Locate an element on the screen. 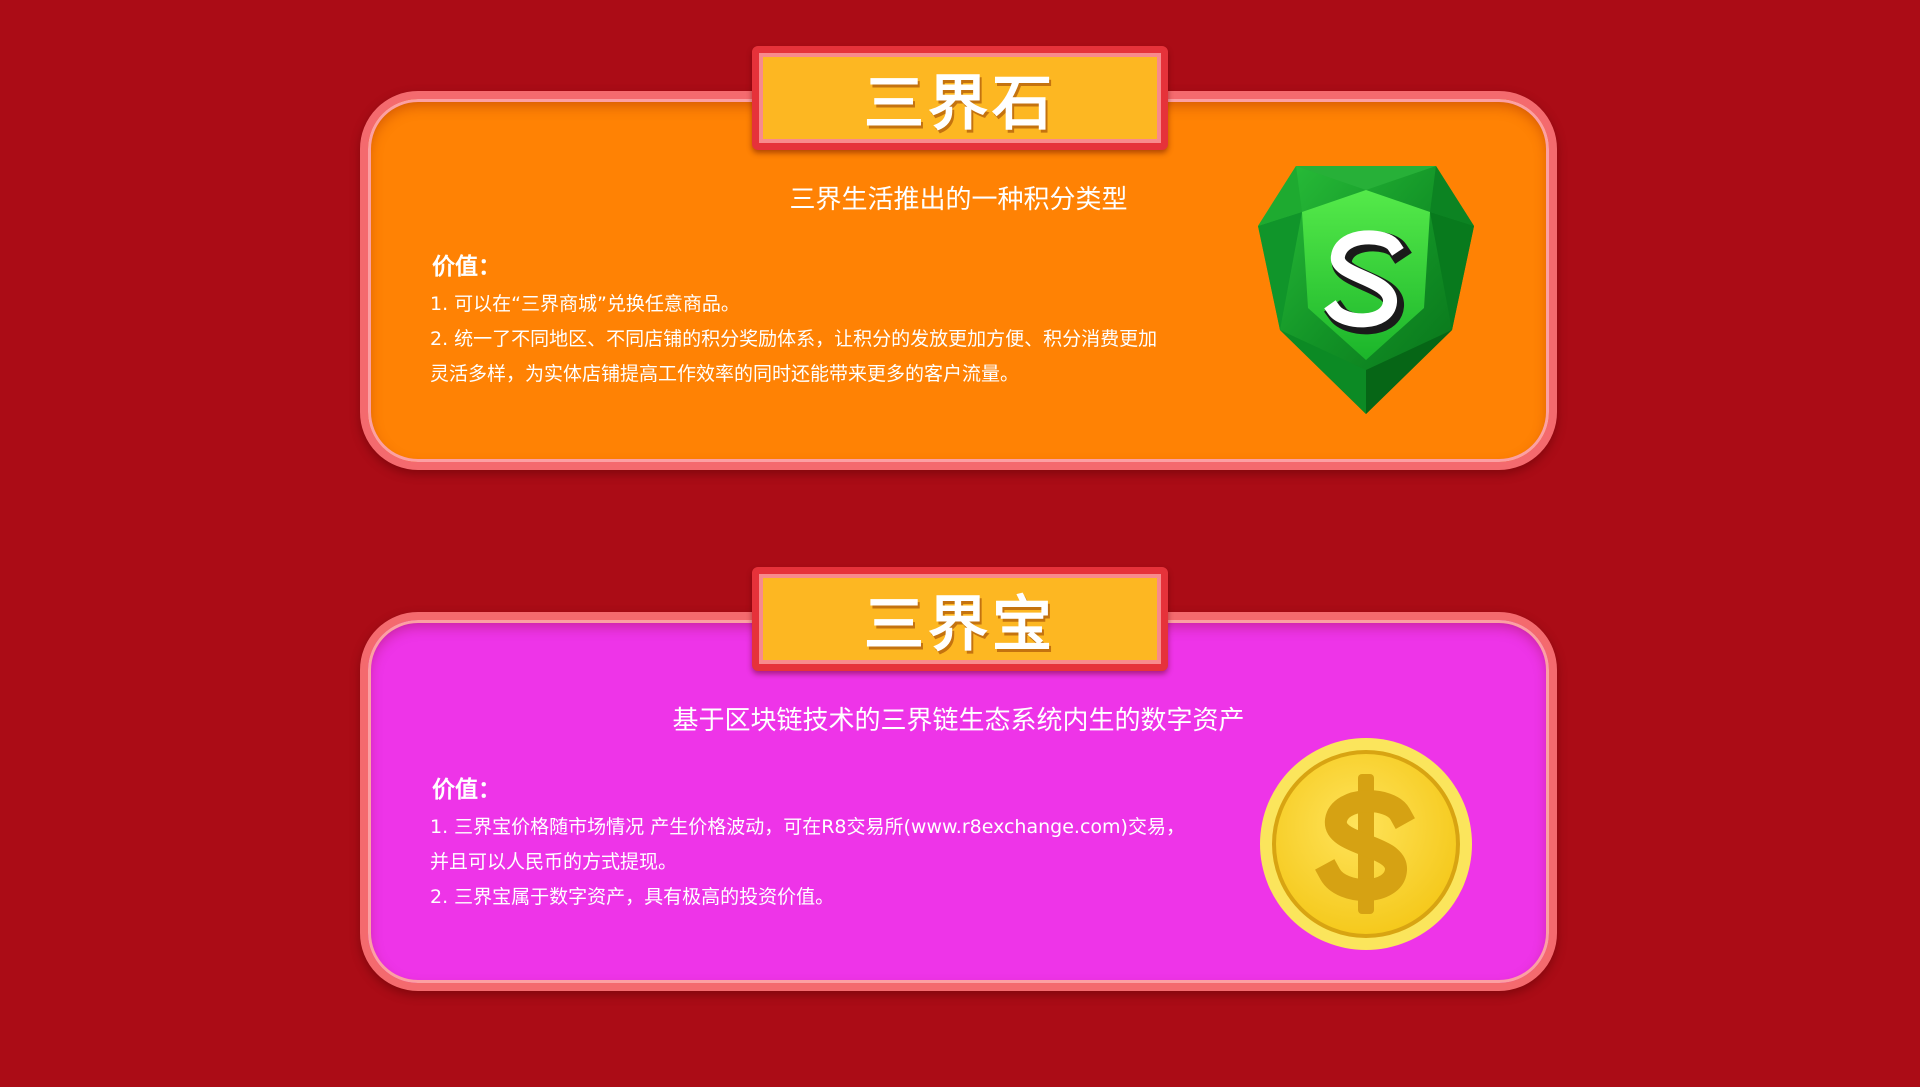 This screenshot has height=1087, width=1920. value-line: 并且可以人民币的方式提现。 is located at coordinates (554, 862).